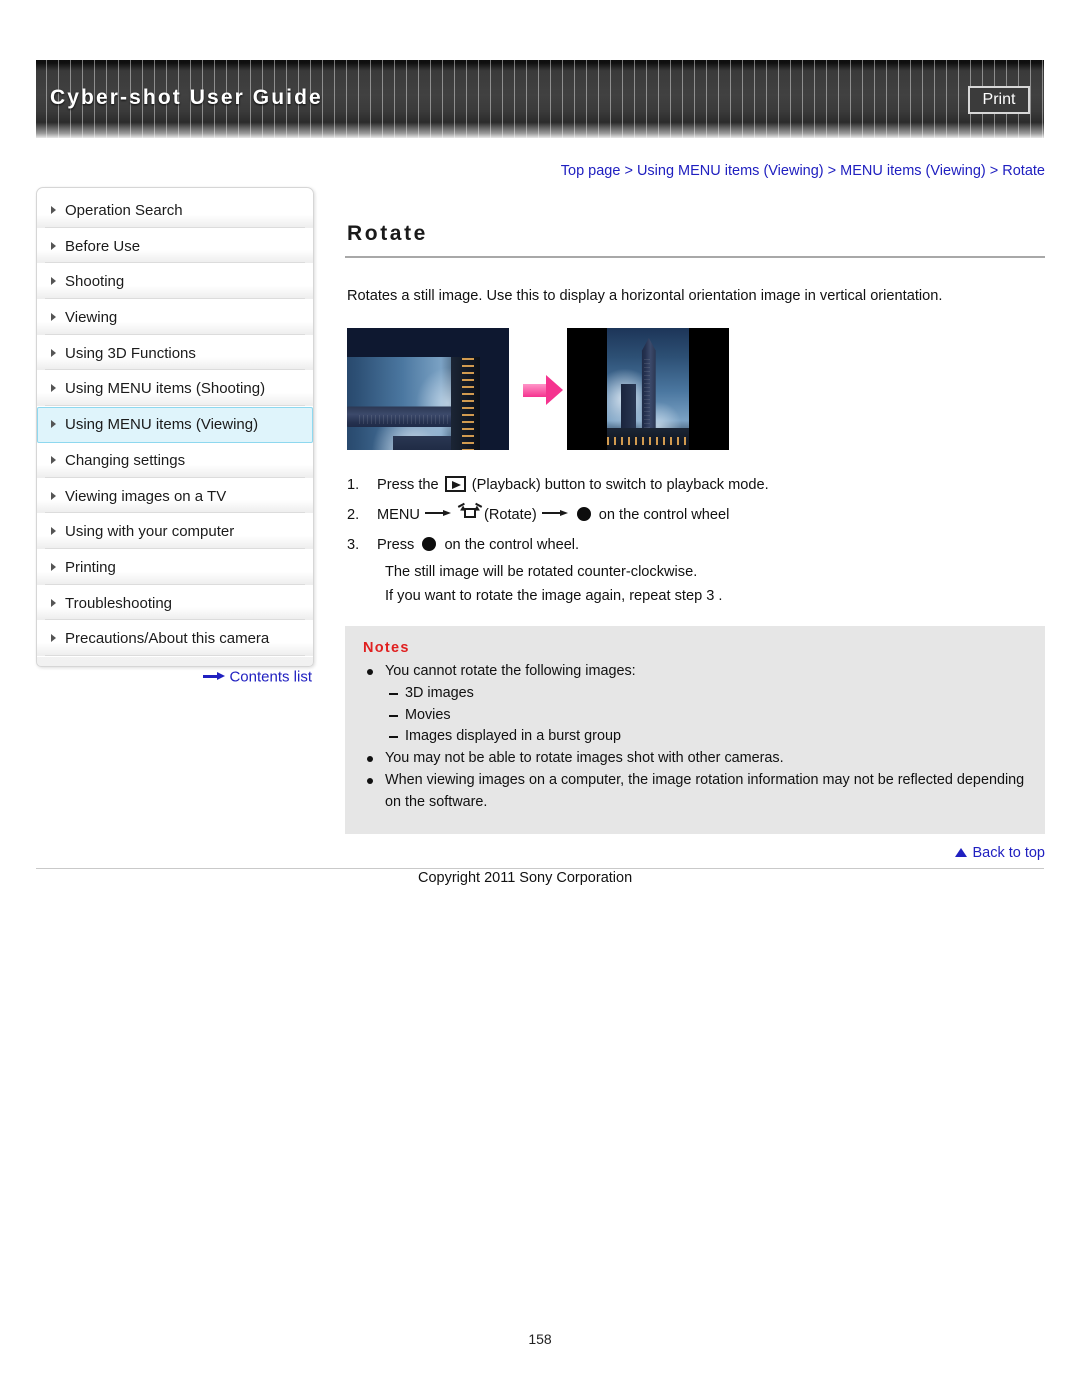  I want to click on sidebar-item-changing-settings: Changing settings, so click(175, 460).